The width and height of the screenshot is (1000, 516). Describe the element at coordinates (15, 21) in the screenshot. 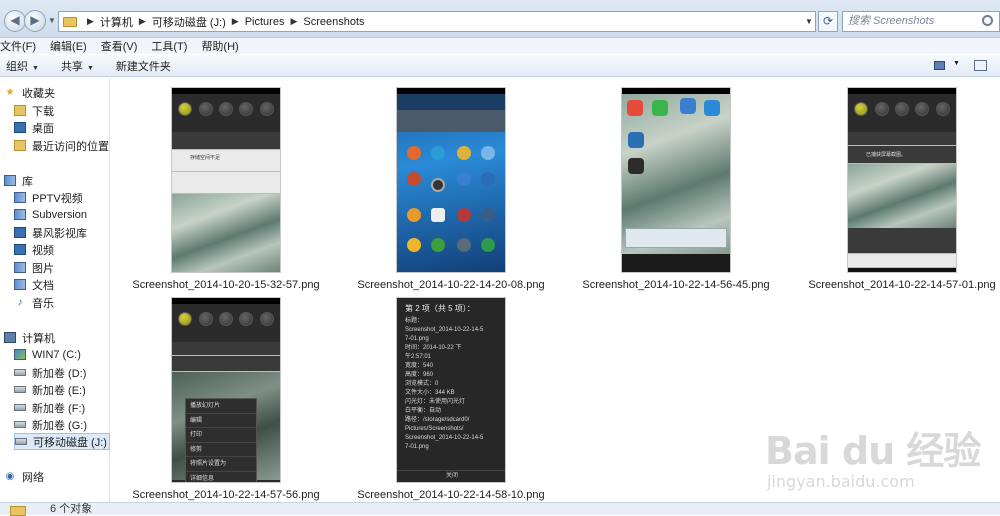

I see `back-button: ◀` at that location.